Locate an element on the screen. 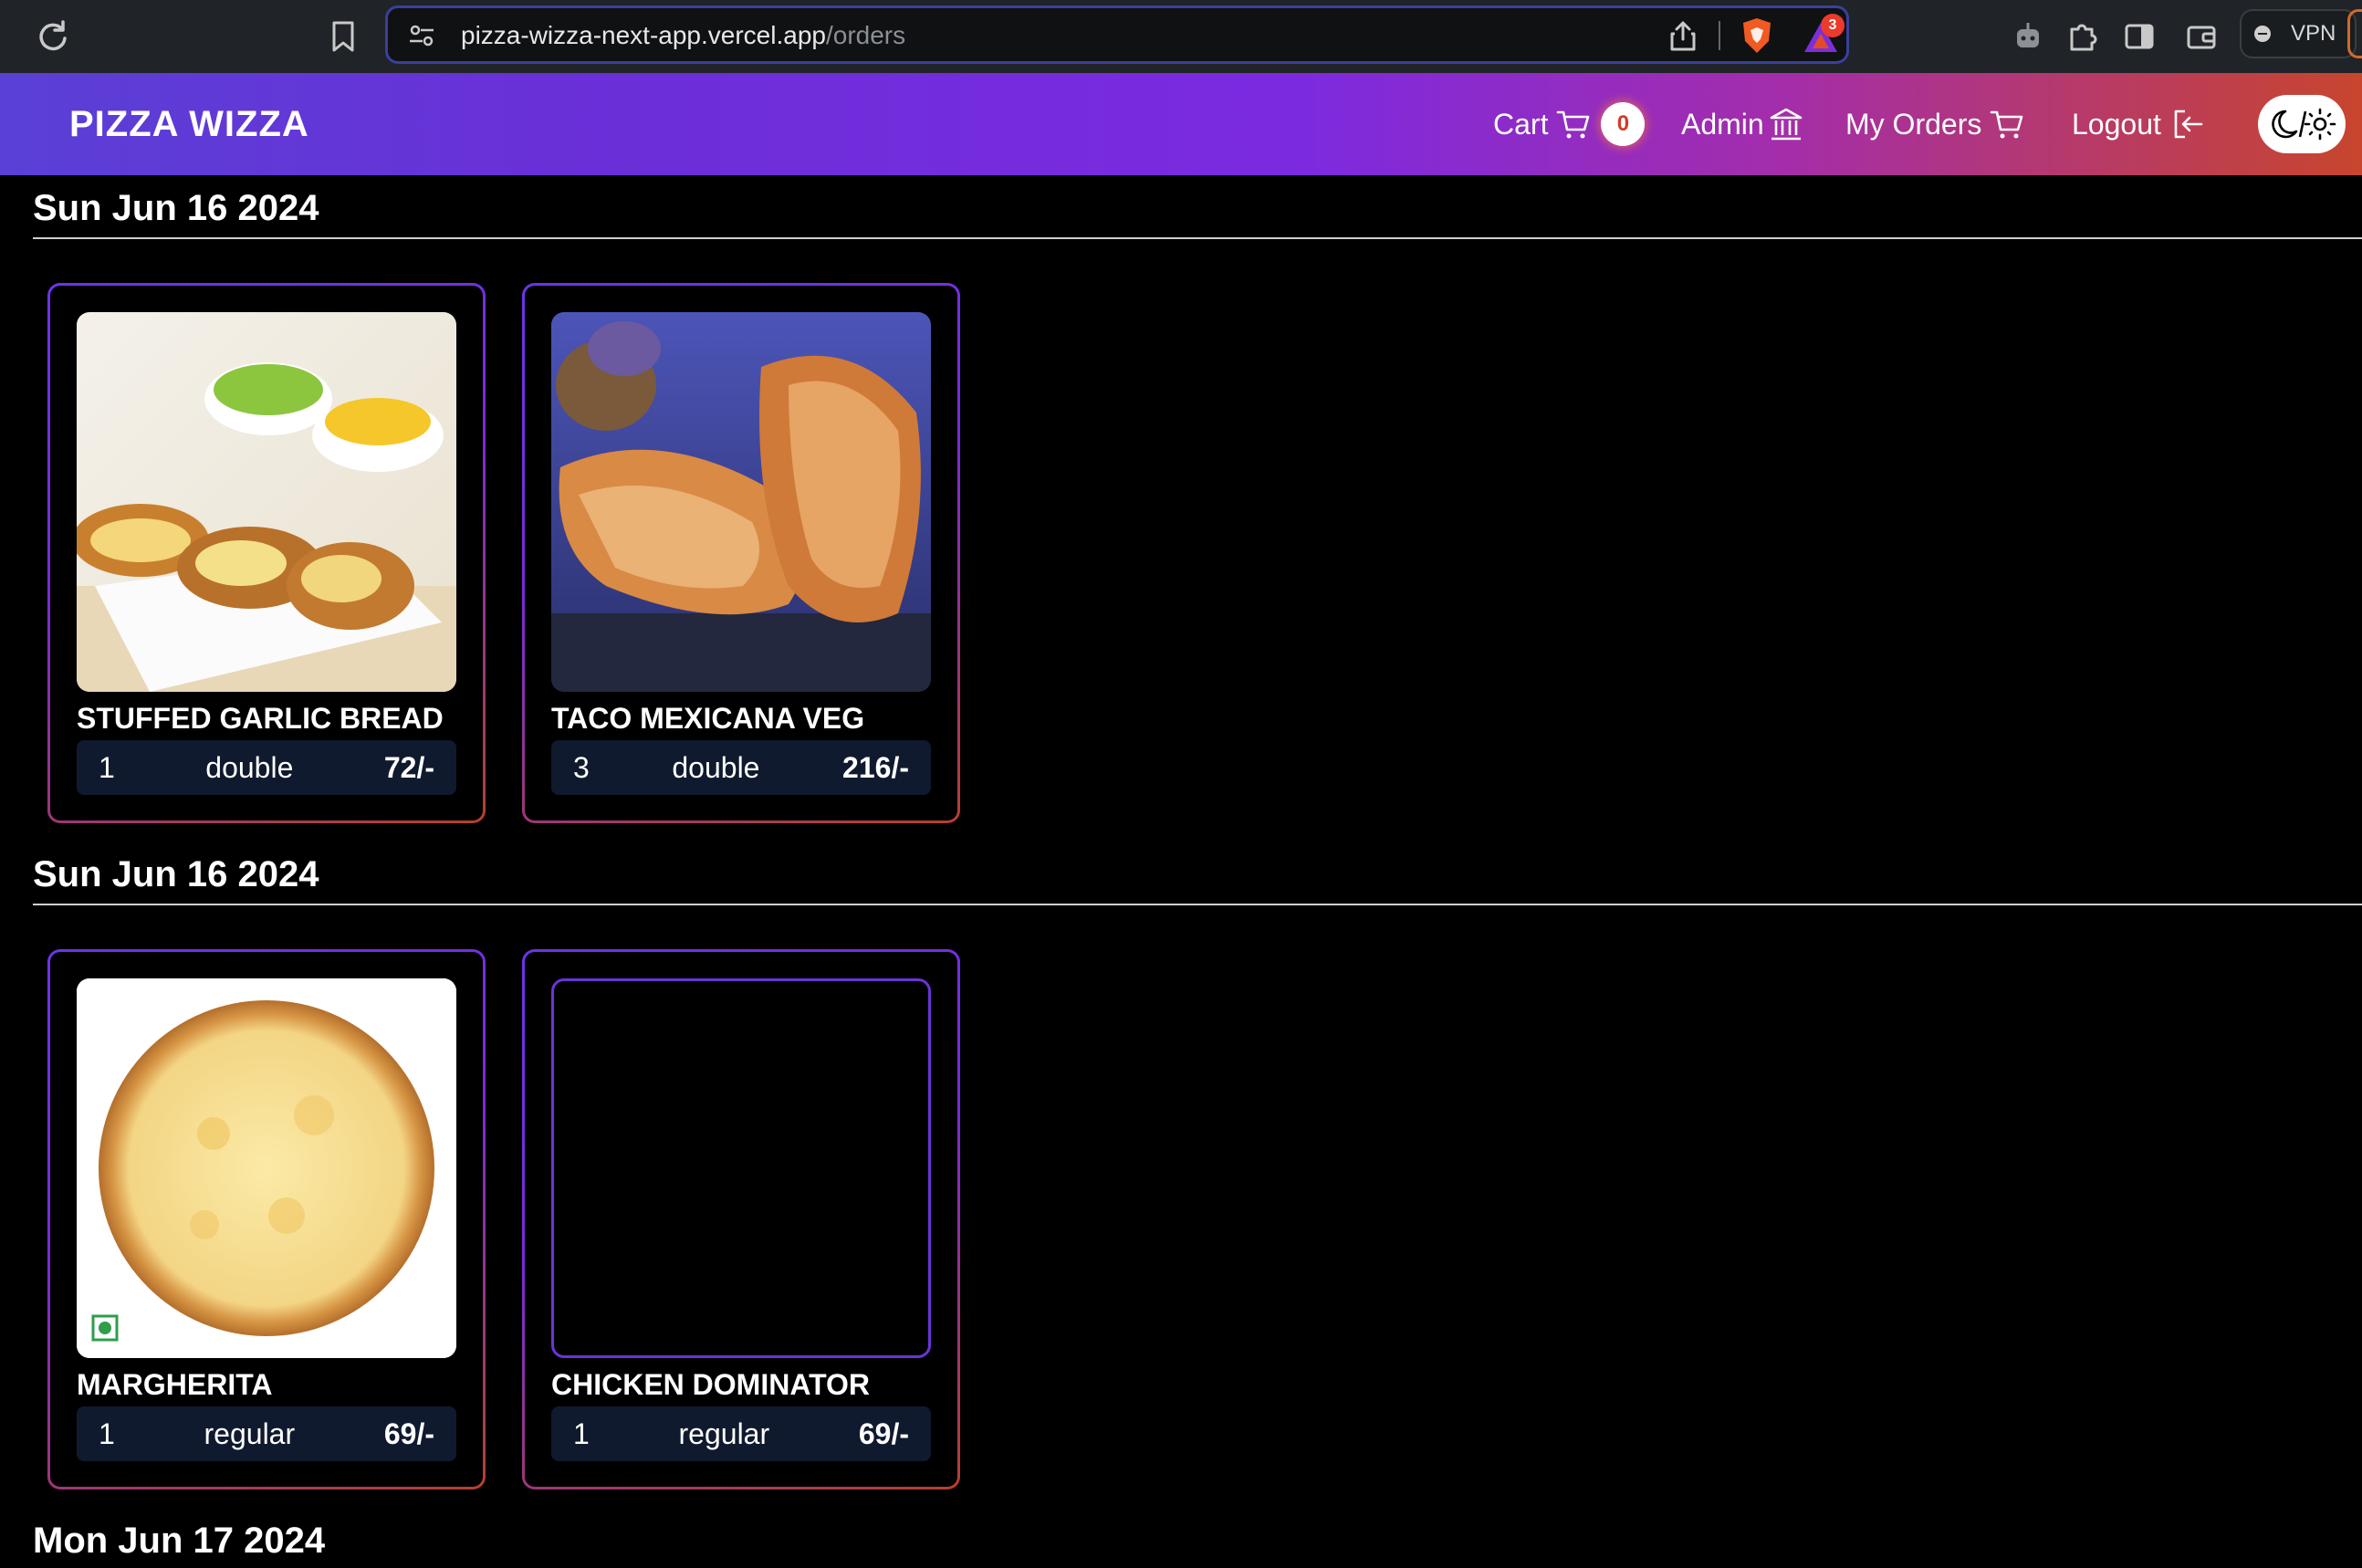  browser-toolbar: pizza-wizza-next-app.vercel.app/orders 3 is located at coordinates (1181, 36).